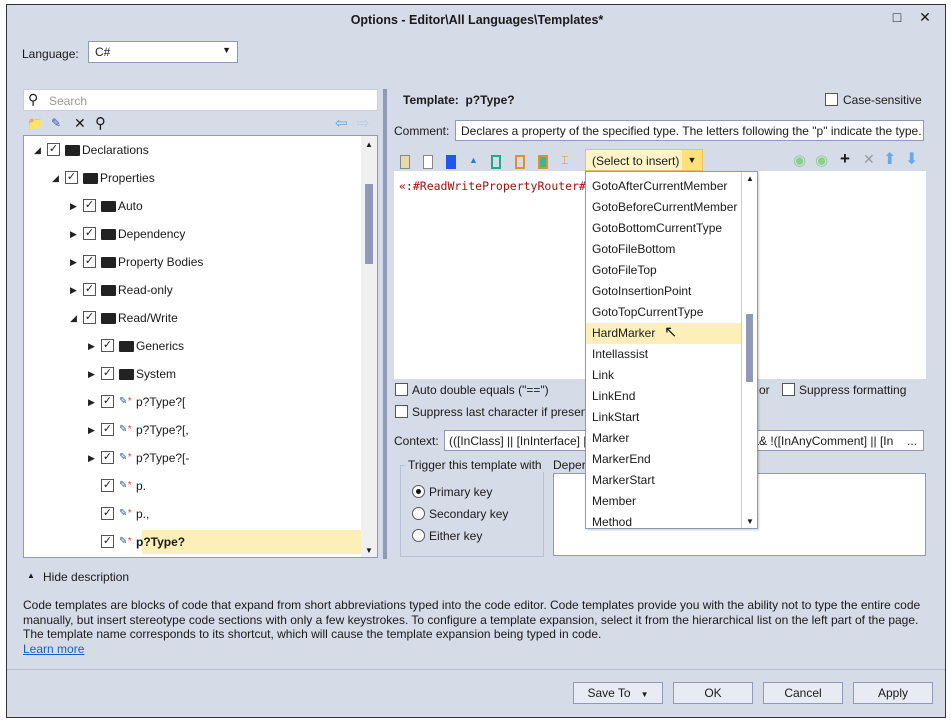 Image resolution: width=951 pixels, height=723 pixels. Describe the element at coordinates (80, 123) in the screenshot. I see `delete-icon: ✕` at that location.